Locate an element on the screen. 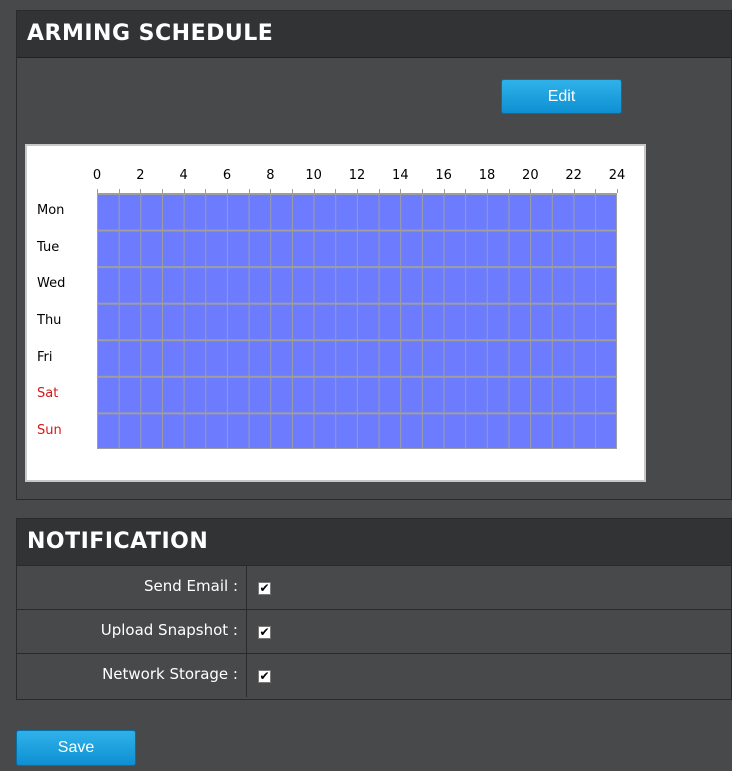  notification-row-label: Upload Snapshot : is located at coordinates (132, 631).